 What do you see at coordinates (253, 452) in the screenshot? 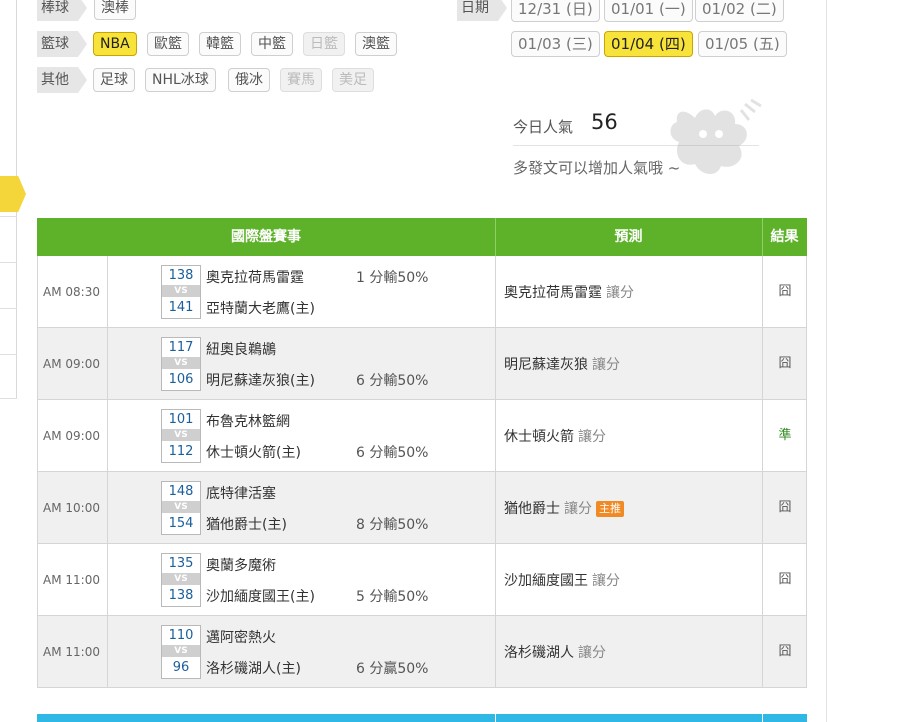
I see `home-team: 休士頓火箭(主)` at bounding box center [253, 452].